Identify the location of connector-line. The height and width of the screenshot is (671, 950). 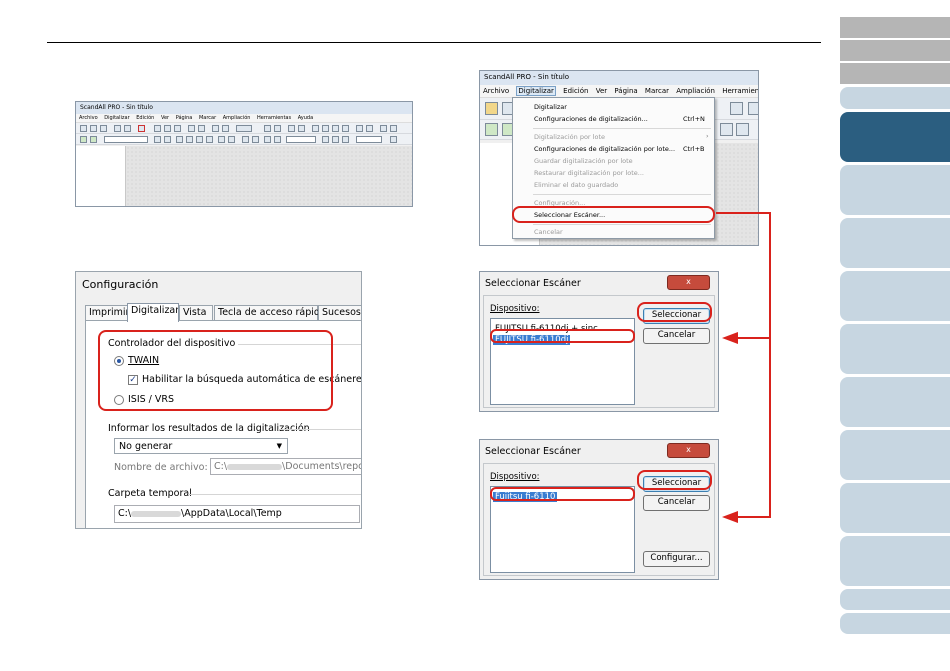
(743, 365).